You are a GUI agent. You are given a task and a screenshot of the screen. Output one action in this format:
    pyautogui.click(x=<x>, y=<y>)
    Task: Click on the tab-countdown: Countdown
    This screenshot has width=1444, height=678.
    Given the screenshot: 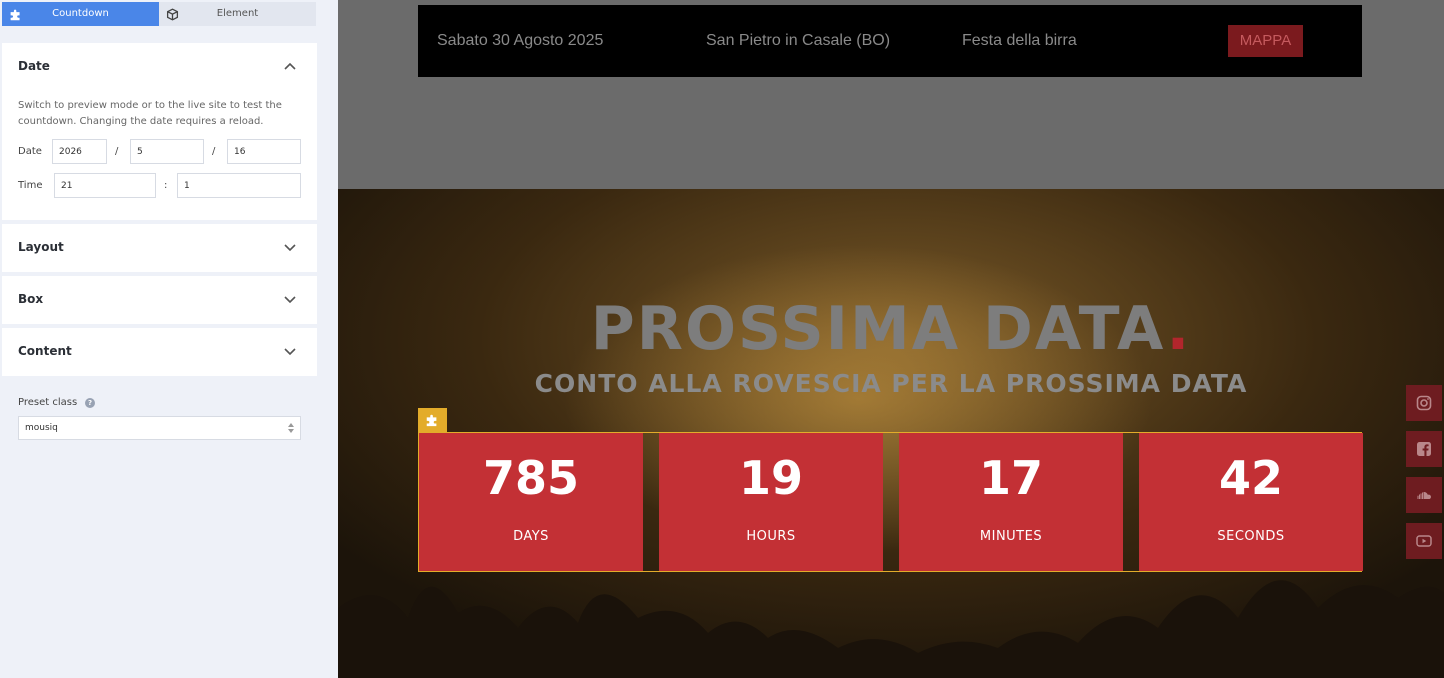 What is the action you would take?
    pyautogui.click(x=80, y=14)
    